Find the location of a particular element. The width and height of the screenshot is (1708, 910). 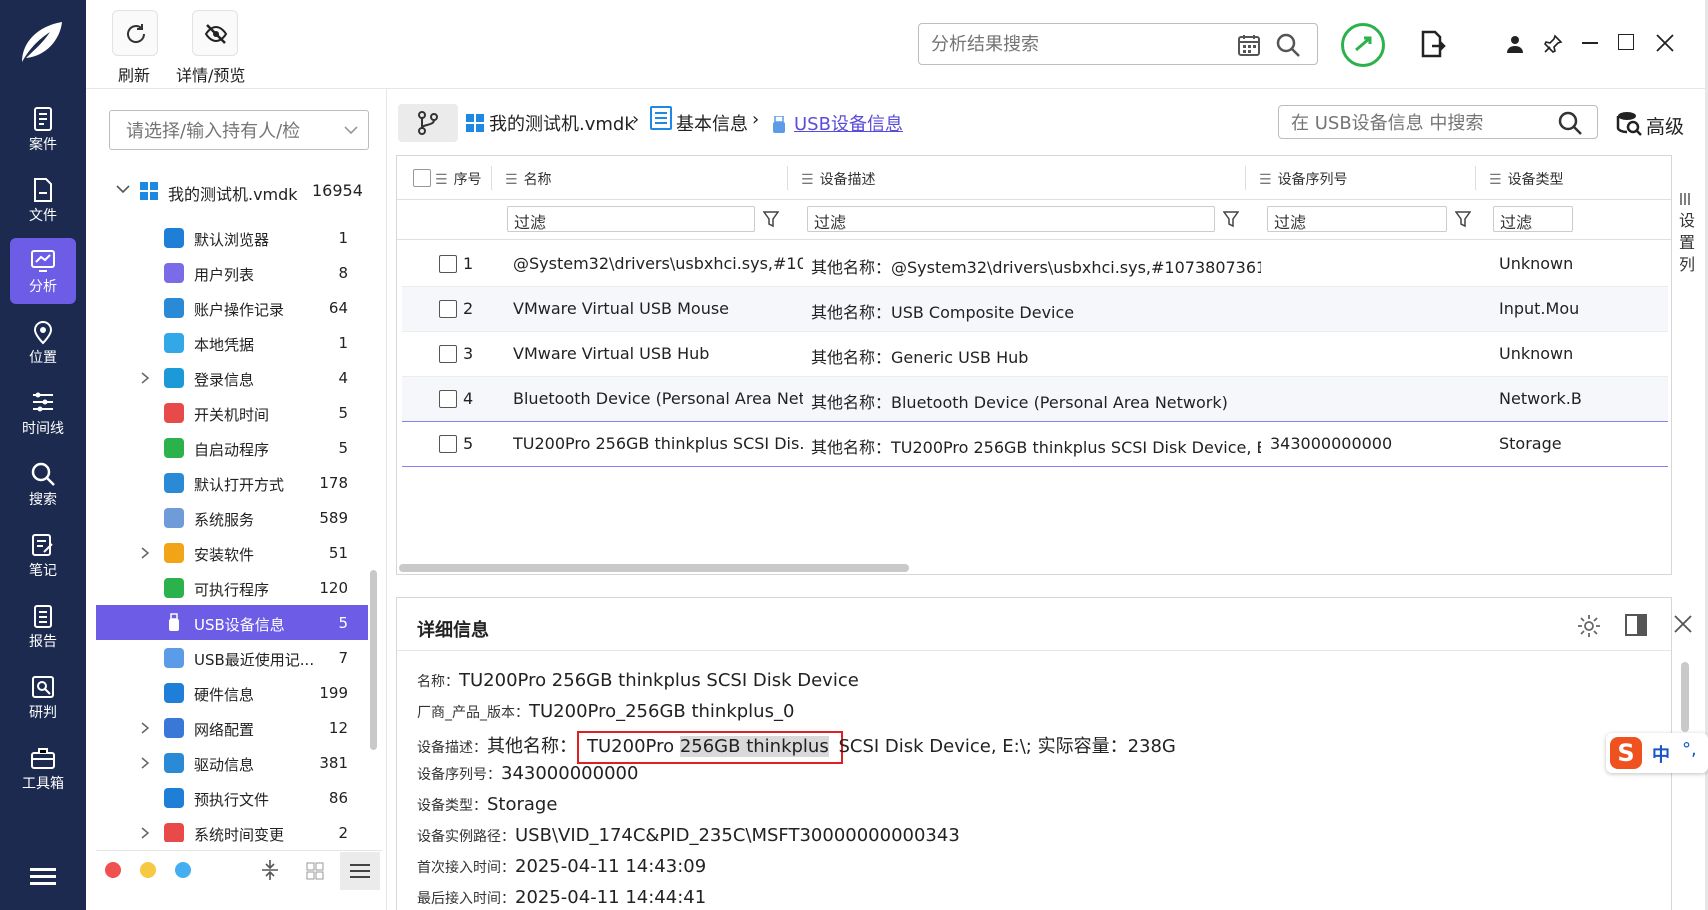

table-search-box is located at coordinates (1438, 122).